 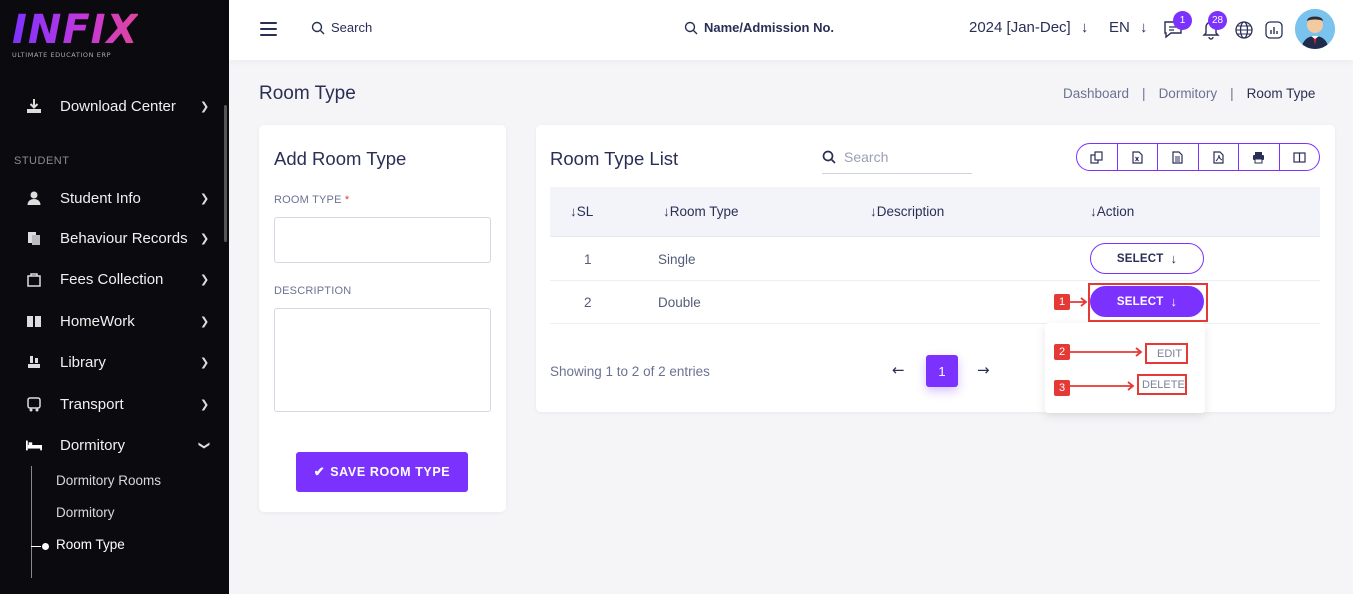 What do you see at coordinates (759, 27) in the screenshot?
I see `admission-search: Name/Admission No.` at bounding box center [759, 27].